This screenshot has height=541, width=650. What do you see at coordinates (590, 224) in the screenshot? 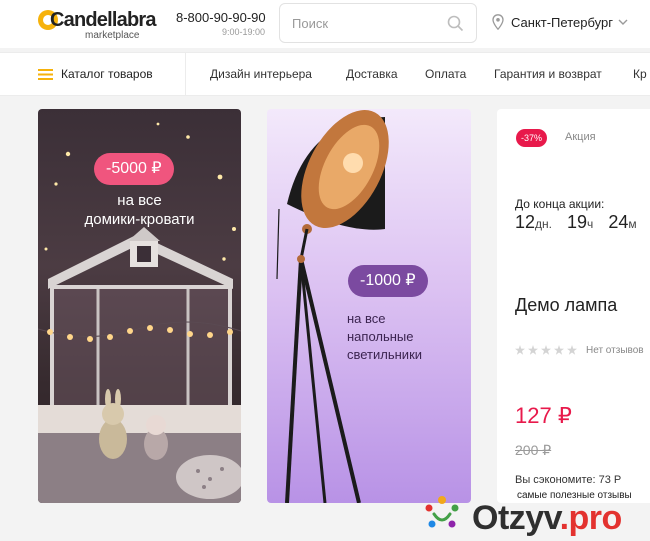
I see `countdown-hours-unit: ч` at bounding box center [590, 224].